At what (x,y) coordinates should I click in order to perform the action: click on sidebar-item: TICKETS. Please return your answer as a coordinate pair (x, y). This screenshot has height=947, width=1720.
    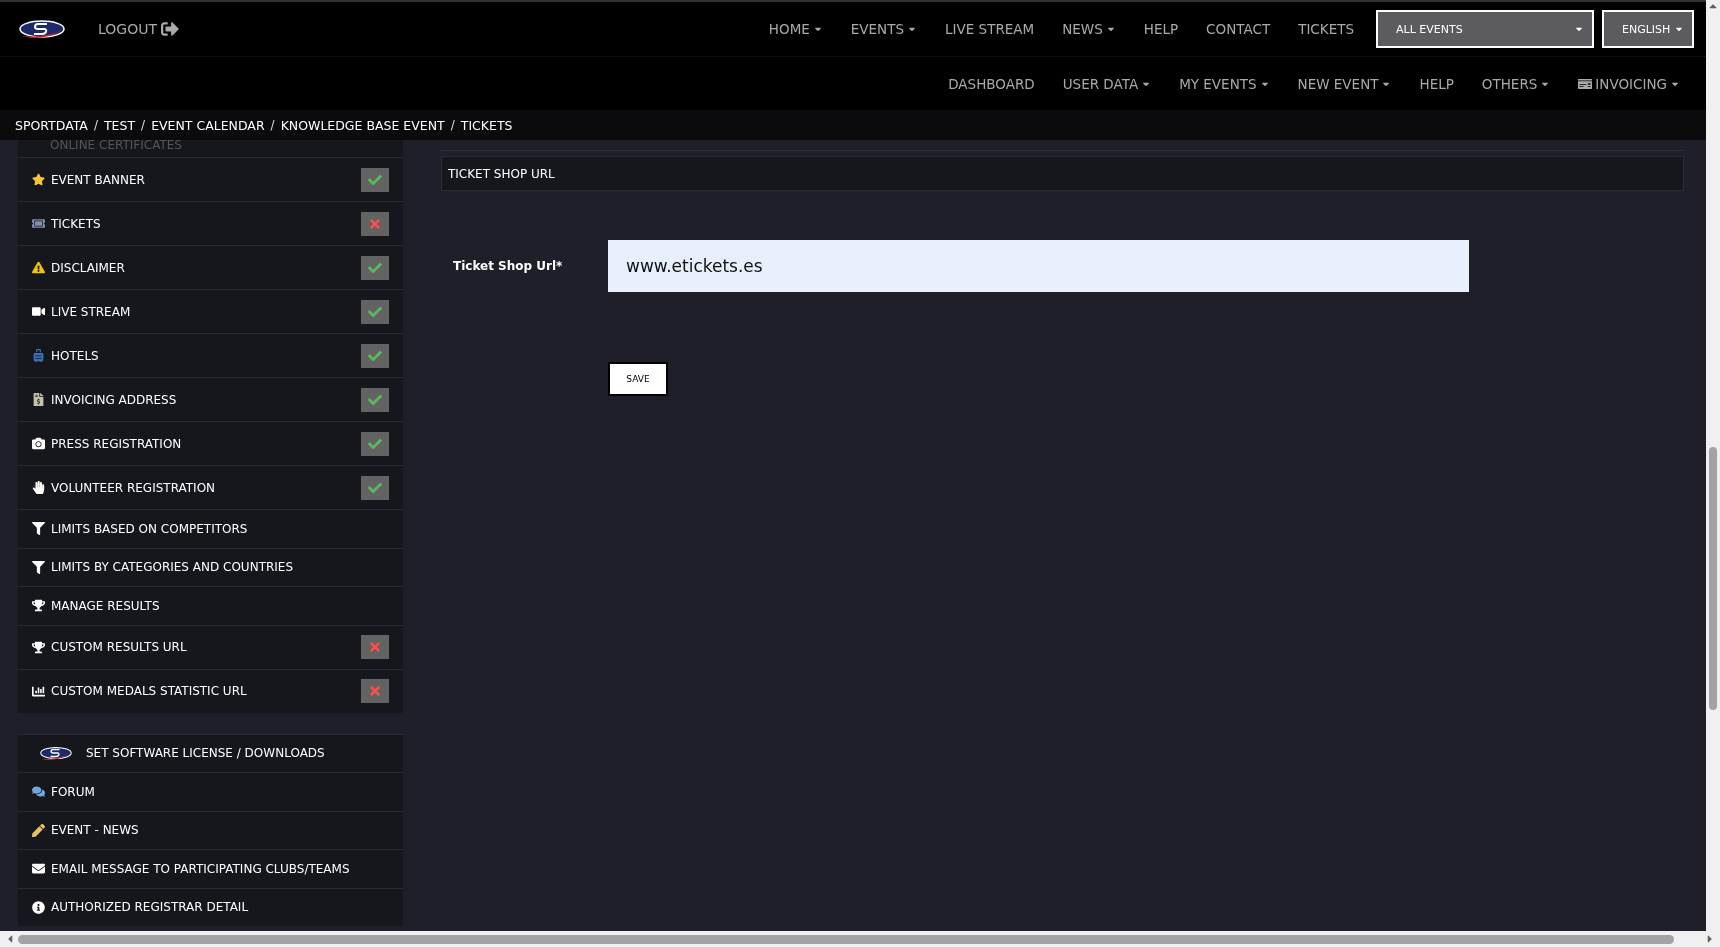
    Looking at the image, I should click on (210, 223).